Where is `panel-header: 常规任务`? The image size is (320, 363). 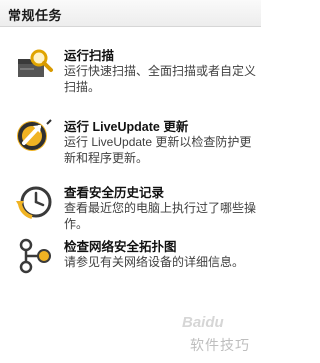 panel-header: 常规任务 is located at coordinates (130, 13).